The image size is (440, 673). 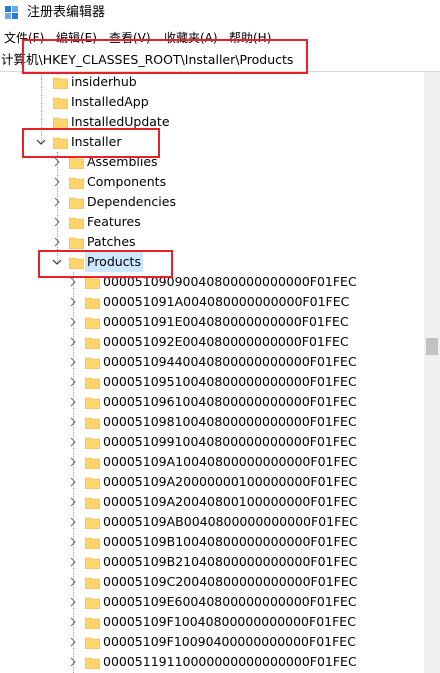 I want to click on tree-item-label: 00005119110000000000000000F01FEC, so click(x=230, y=661).